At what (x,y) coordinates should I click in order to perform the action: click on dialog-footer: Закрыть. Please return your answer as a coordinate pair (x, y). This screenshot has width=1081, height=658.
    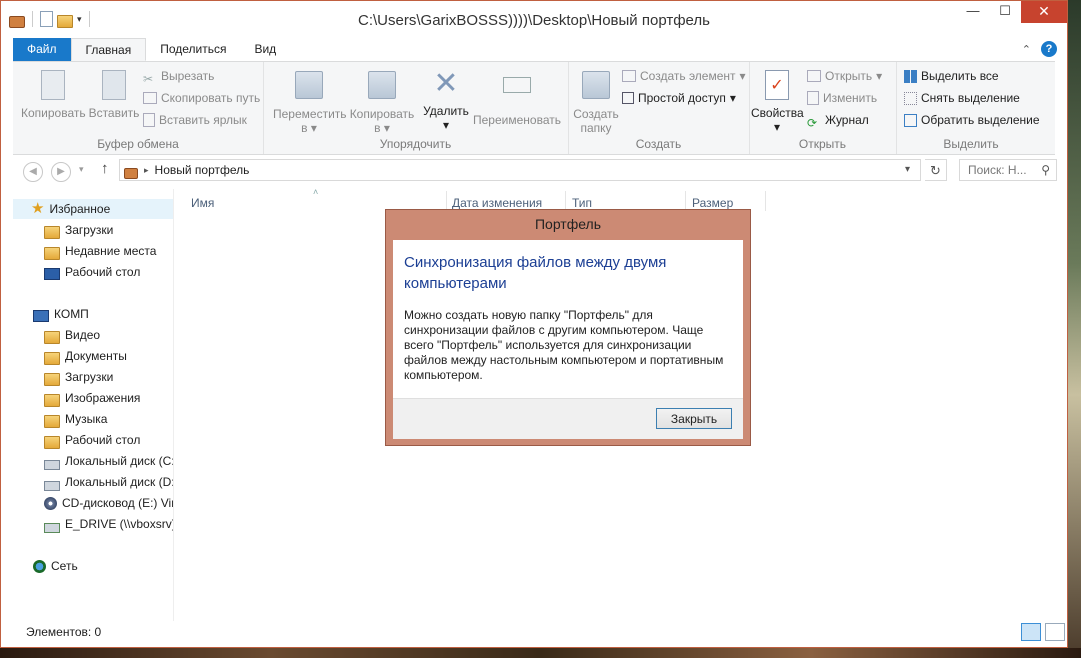
    Looking at the image, I should click on (568, 418).